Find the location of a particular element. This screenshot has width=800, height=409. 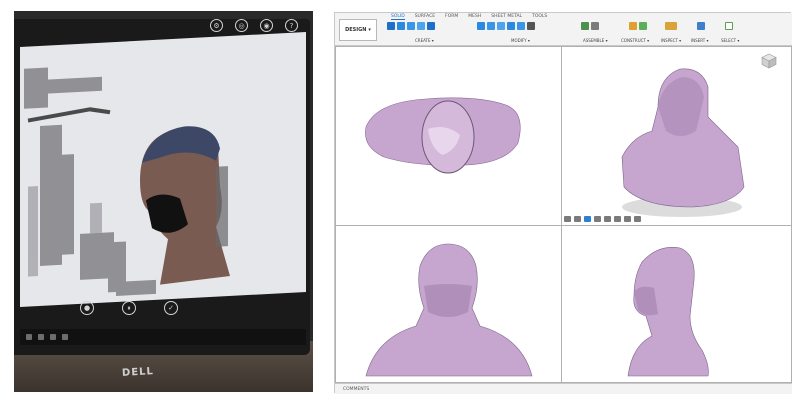

settings-icon: ⚙ is located at coordinates (216, 25).